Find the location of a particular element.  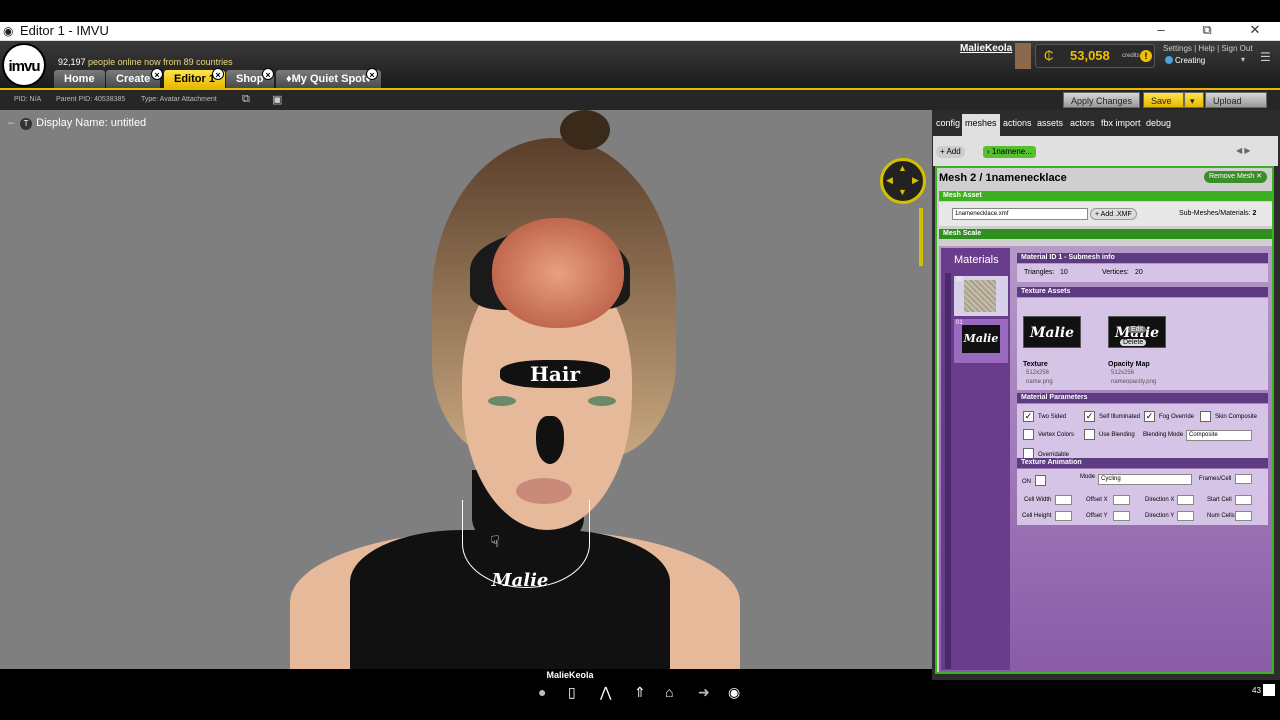

tab-home: Home is located at coordinates (79, 79).